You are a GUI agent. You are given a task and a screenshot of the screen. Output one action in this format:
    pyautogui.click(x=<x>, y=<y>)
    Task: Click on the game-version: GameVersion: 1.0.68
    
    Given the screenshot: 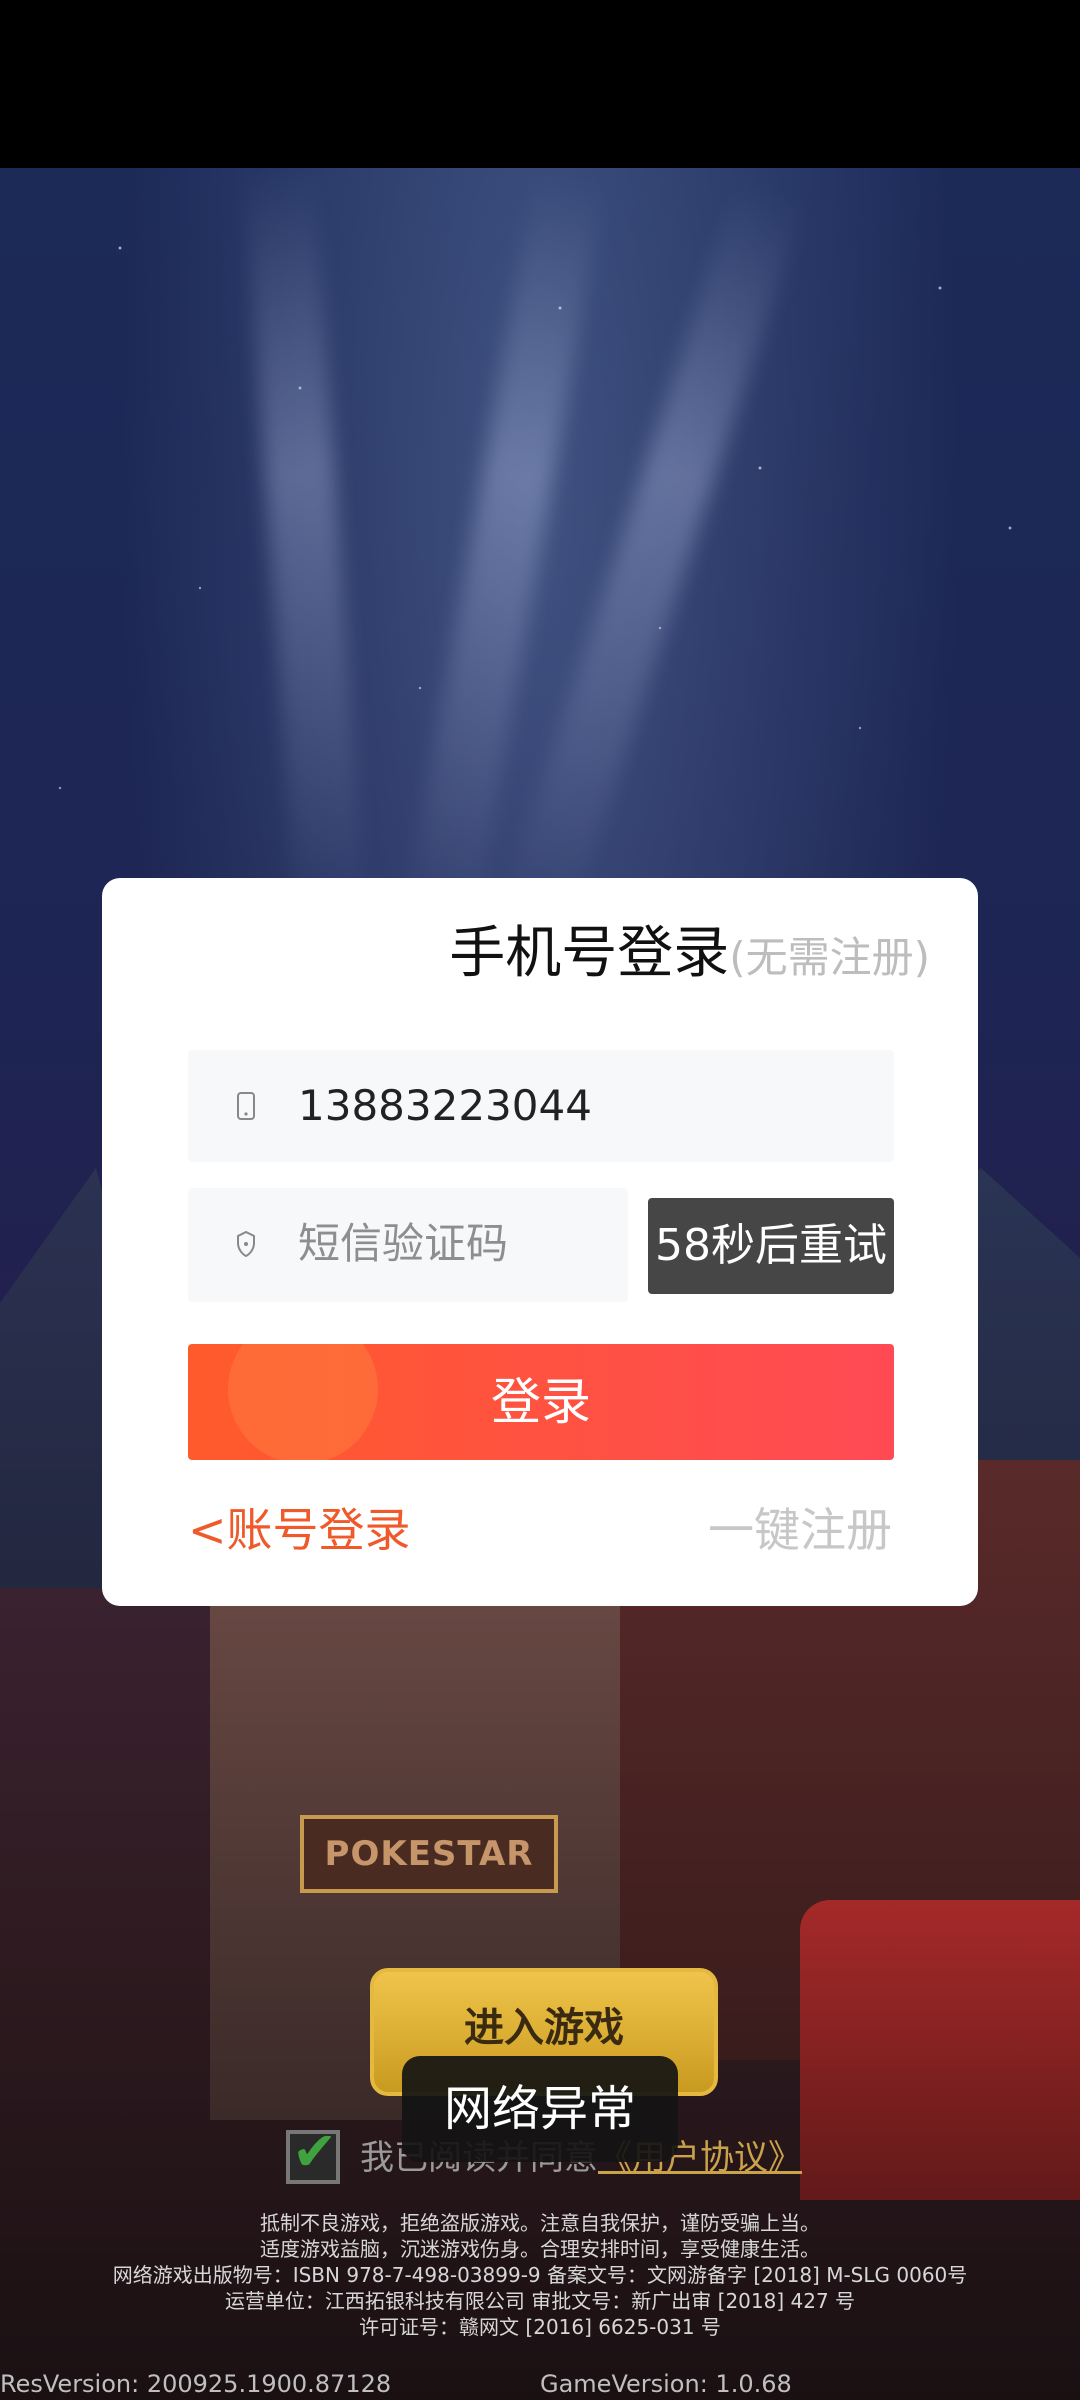 What is the action you would take?
    pyautogui.click(x=666, y=2384)
    